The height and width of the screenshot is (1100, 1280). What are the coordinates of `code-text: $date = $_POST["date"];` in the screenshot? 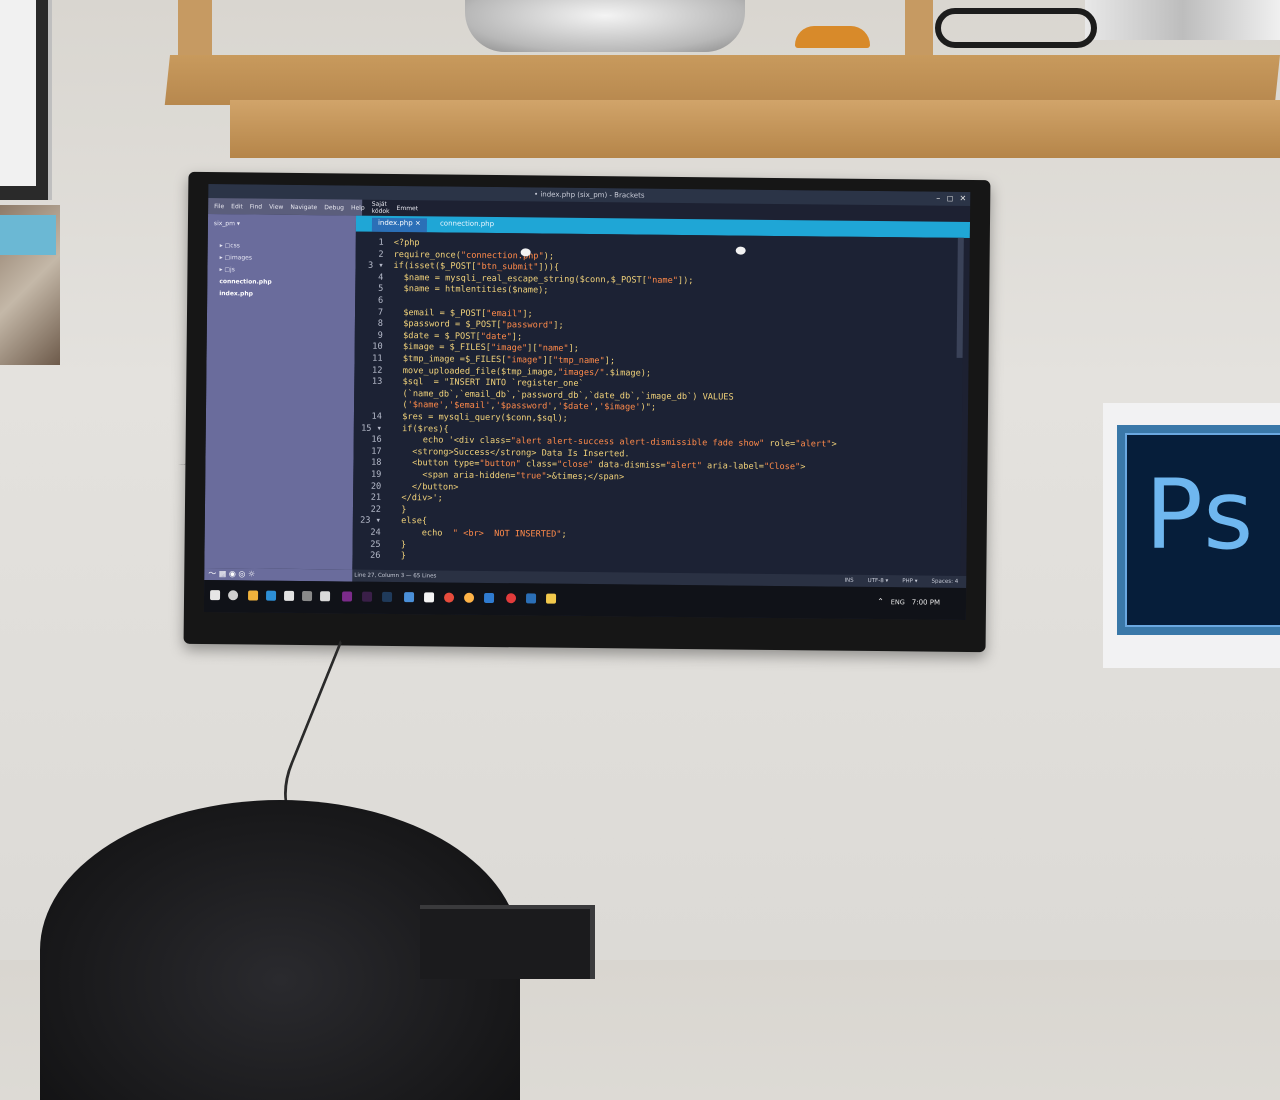 It's located at (457, 336).